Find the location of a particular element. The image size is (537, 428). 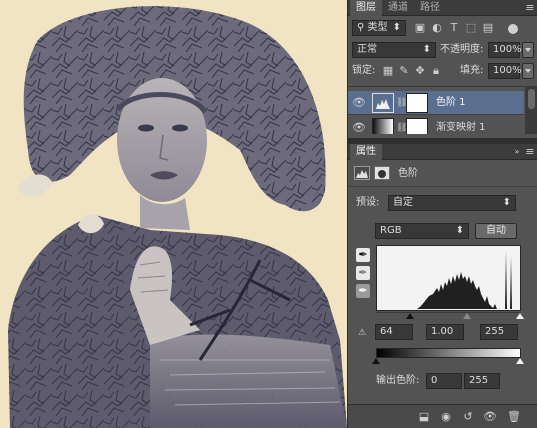

layer-name-levels: 色阶 1 is located at coordinates (451, 102).